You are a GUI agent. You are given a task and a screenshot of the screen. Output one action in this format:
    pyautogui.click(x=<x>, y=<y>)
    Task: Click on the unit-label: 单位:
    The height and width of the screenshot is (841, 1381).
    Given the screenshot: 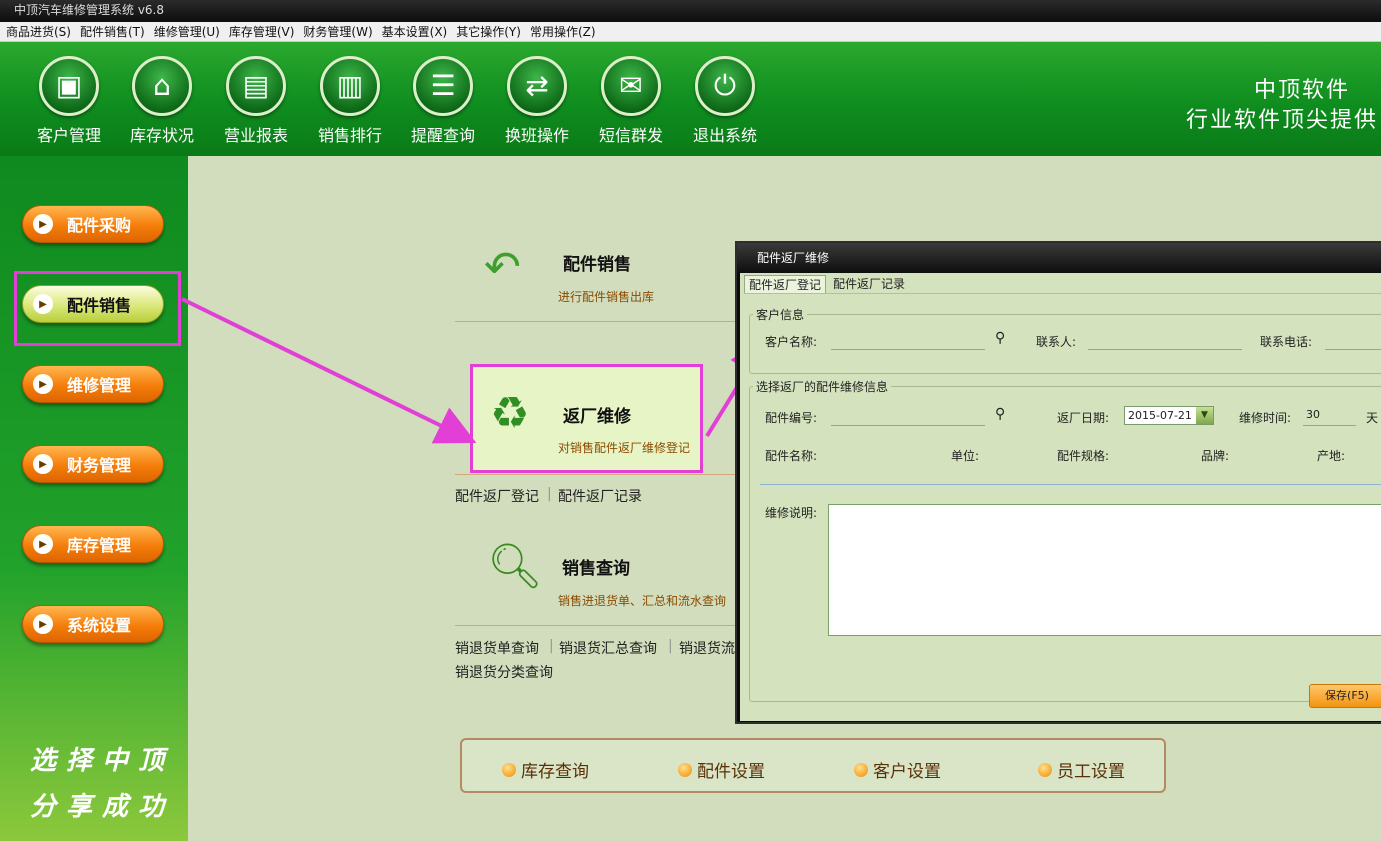 What is the action you would take?
    pyautogui.click(x=965, y=456)
    